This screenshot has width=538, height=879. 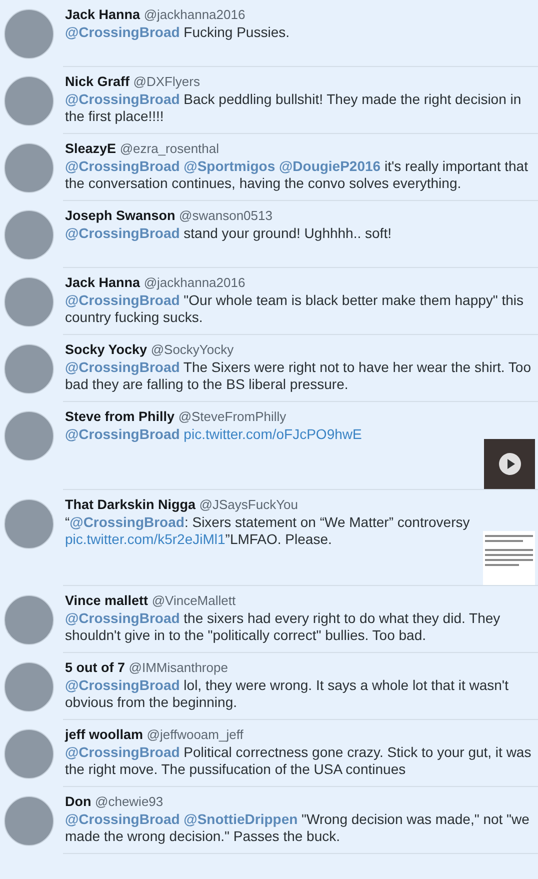 I want to click on tweet-text: @CrossingBroad @SnottieDrippen "Wrong decision was made," not "we made the wrong decision." Passes the buck., so click(x=297, y=828).